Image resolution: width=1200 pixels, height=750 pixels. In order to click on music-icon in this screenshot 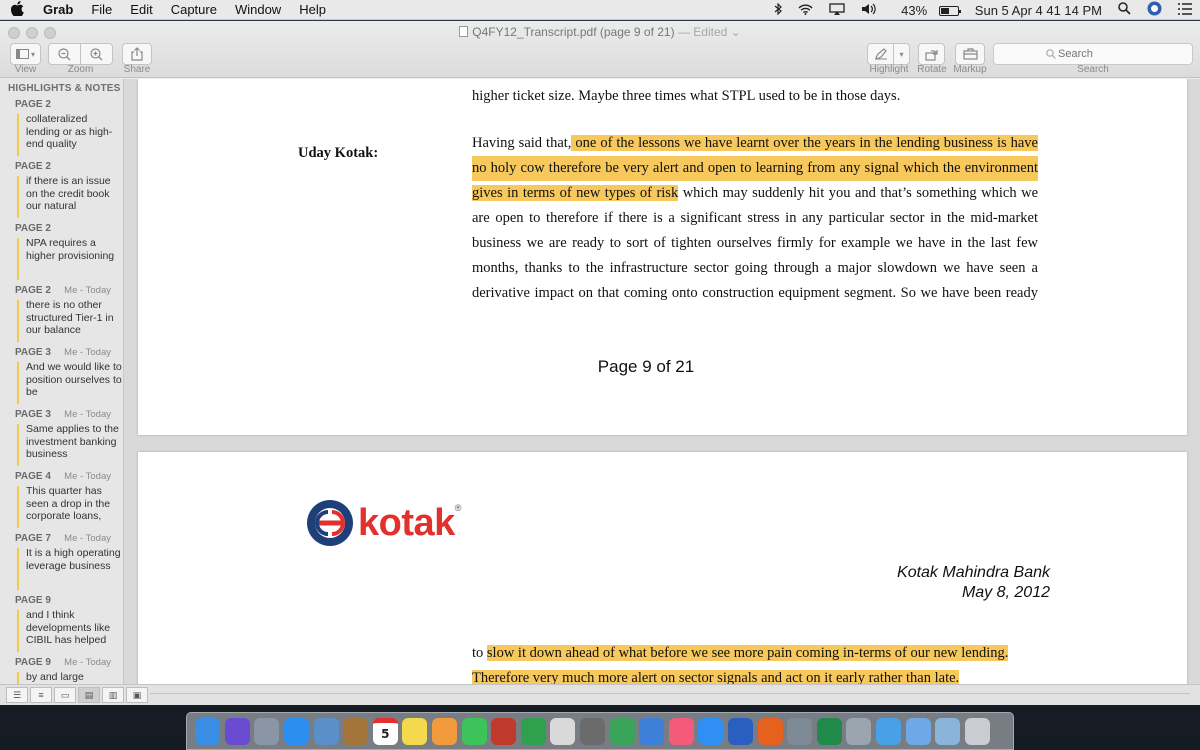, I will do `click(681, 731)`.